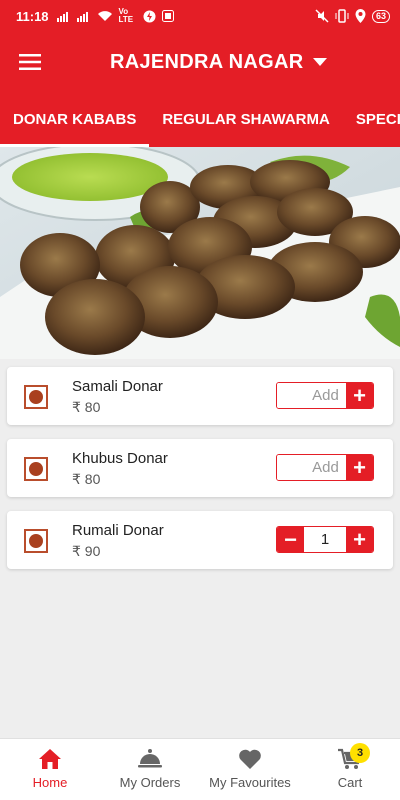 The width and height of the screenshot is (400, 800). What do you see at coordinates (322, 16) in the screenshot?
I see `mute-icon` at bounding box center [322, 16].